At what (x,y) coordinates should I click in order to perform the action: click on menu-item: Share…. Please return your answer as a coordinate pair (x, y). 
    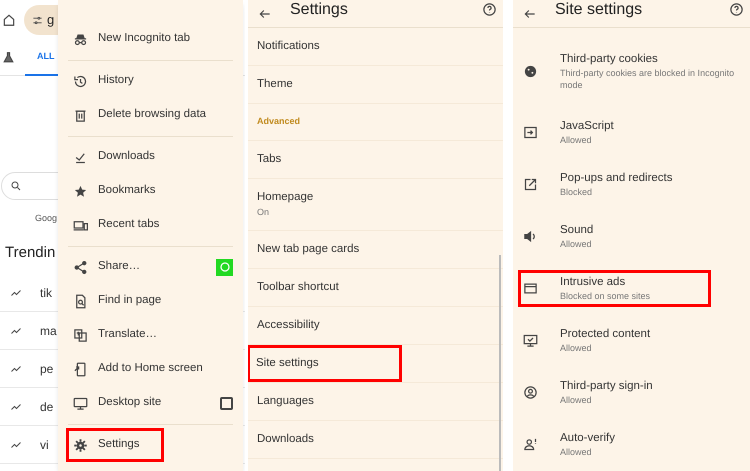
    Looking at the image, I should click on (105, 267).